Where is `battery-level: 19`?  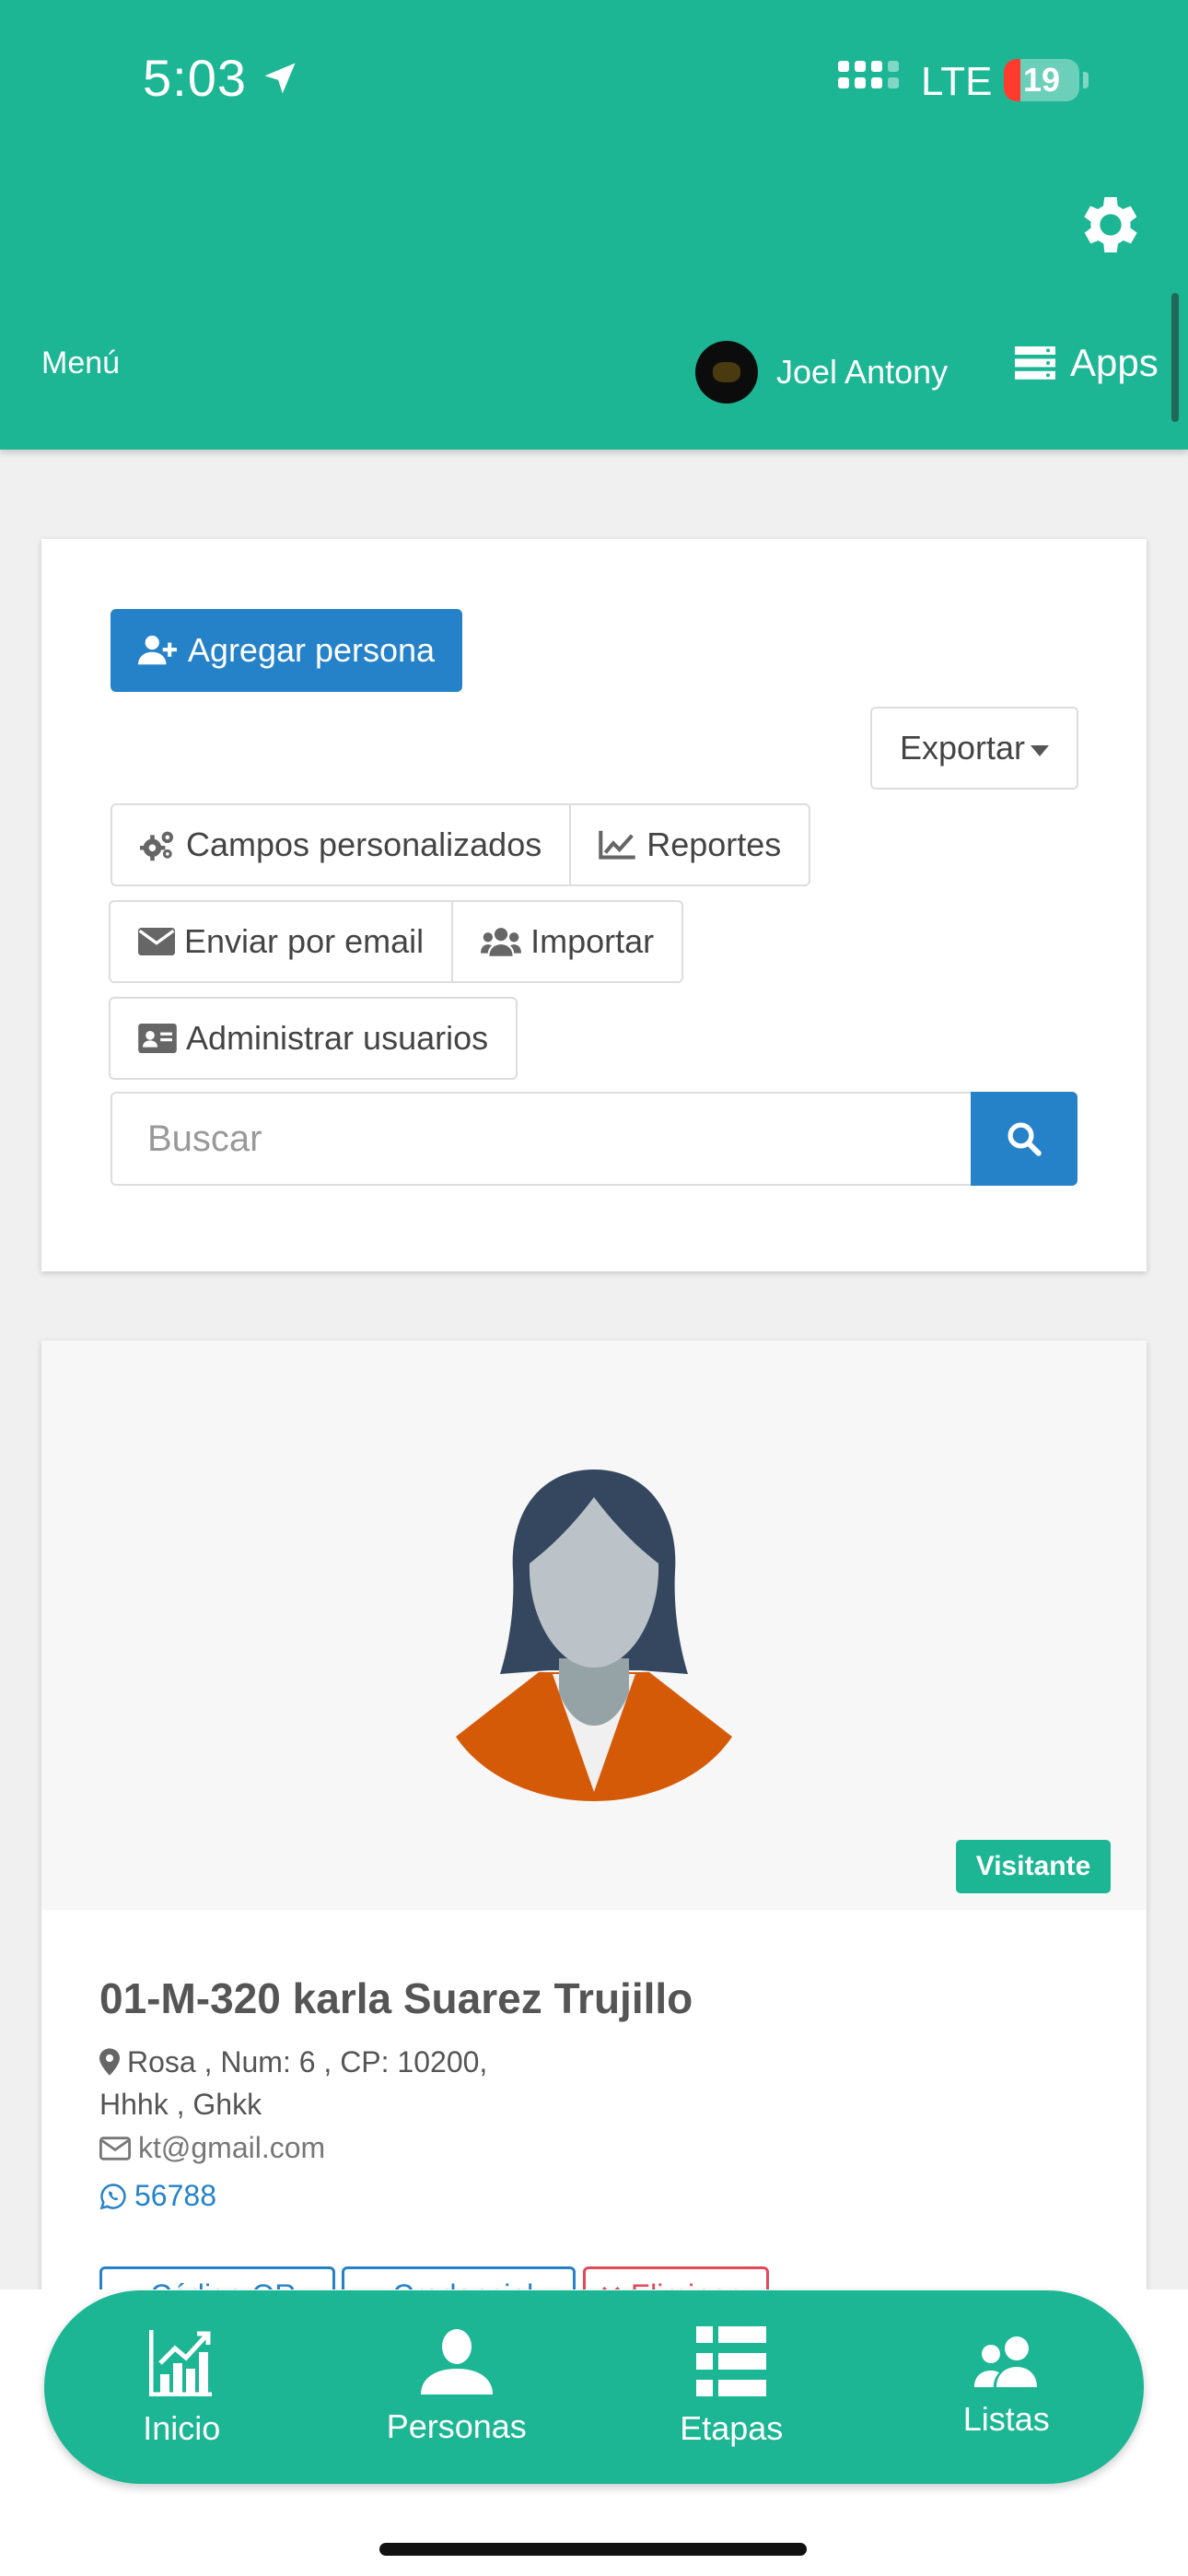 battery-level: 19 is located at coordinates (1041, 80).